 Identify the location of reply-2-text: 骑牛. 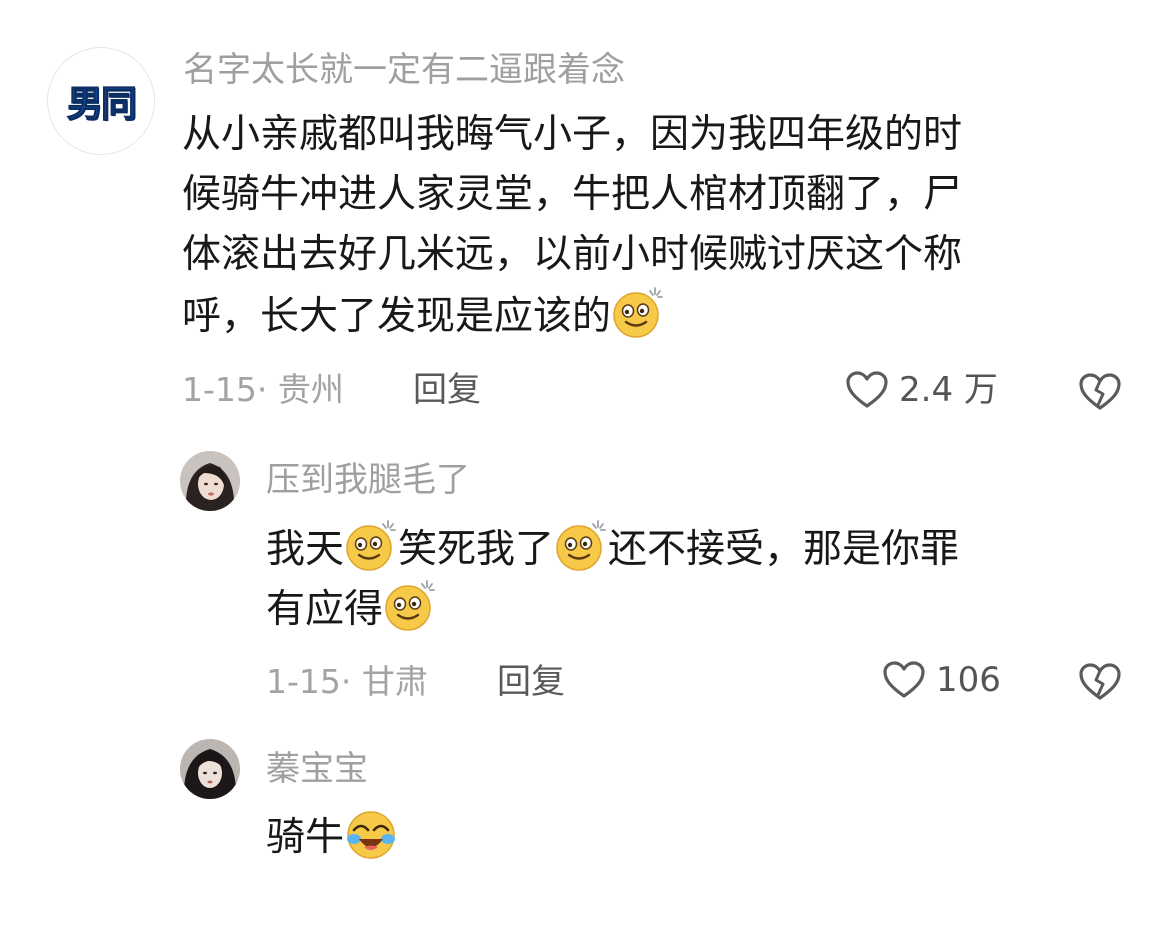
(305, 837).